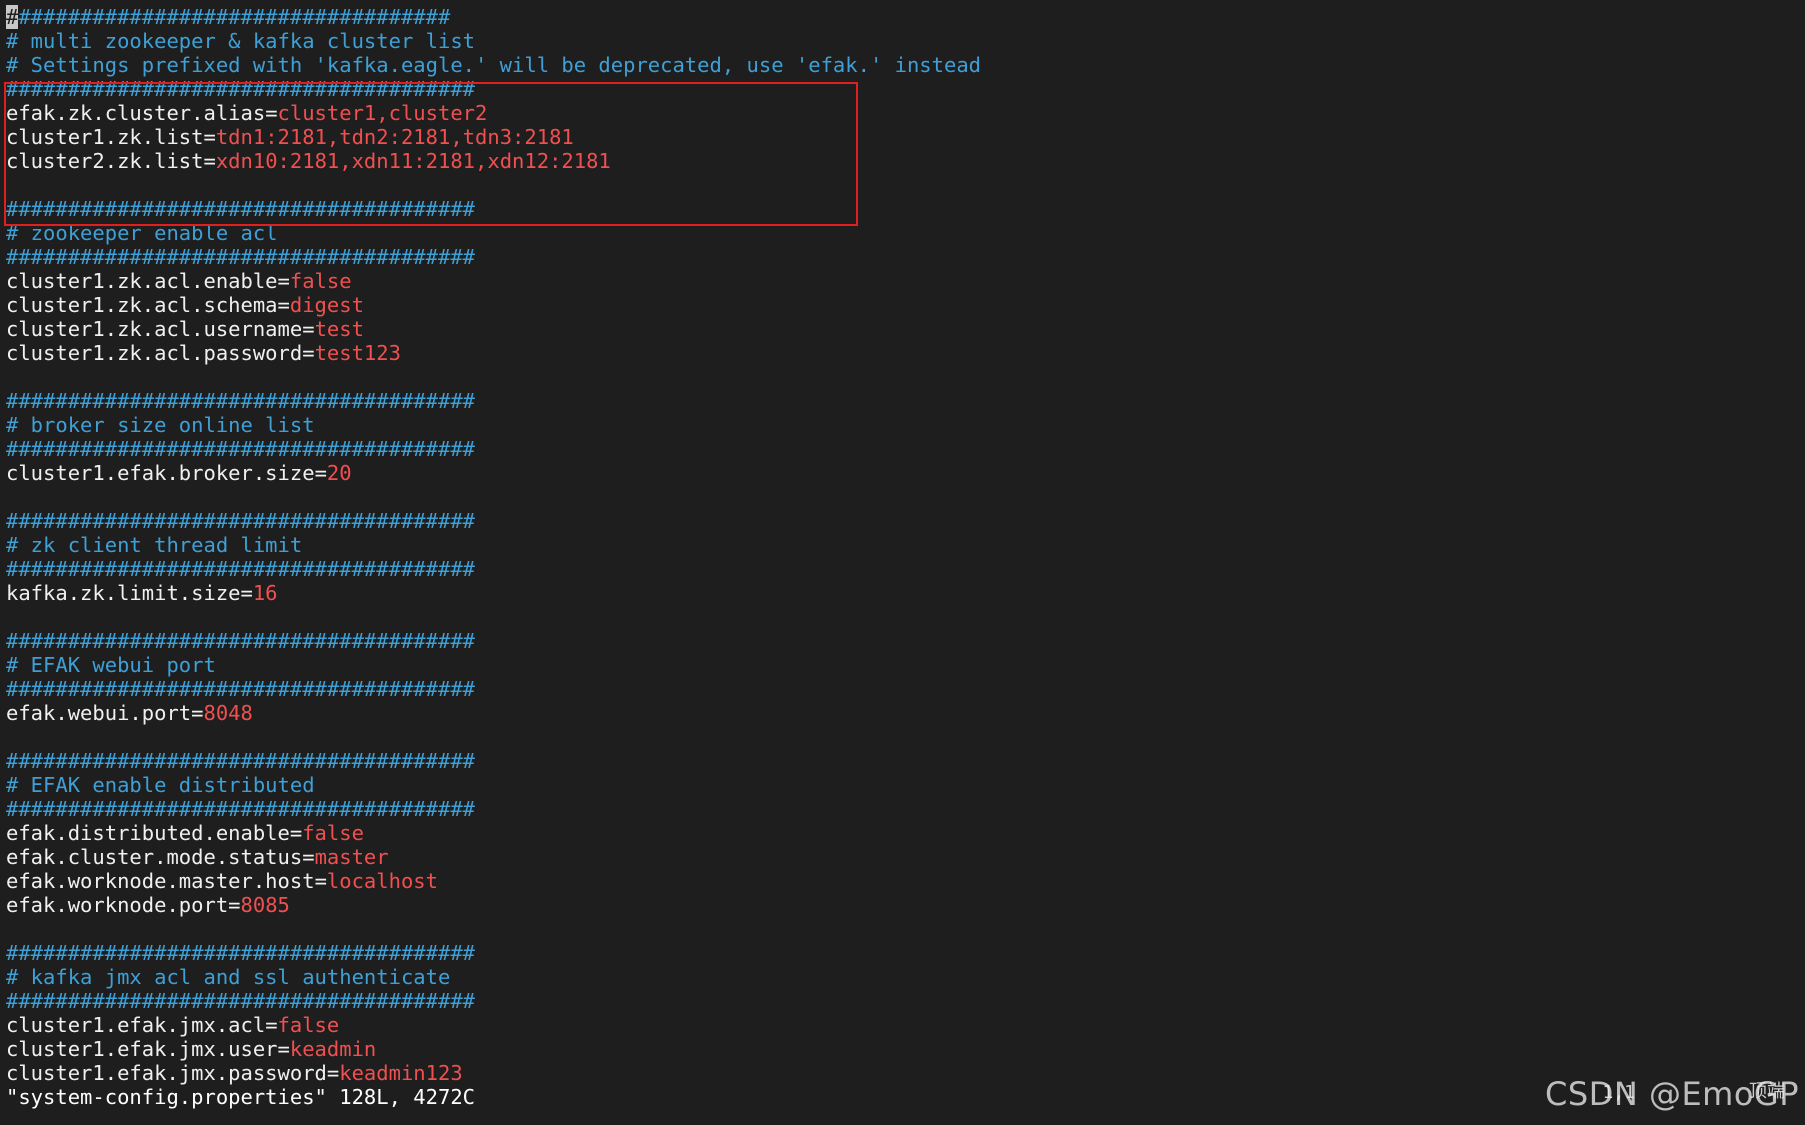  Describe the element at coordinates (111, 665) in the screenshot. I see `comment-text: # EFAK webui port` at that location.